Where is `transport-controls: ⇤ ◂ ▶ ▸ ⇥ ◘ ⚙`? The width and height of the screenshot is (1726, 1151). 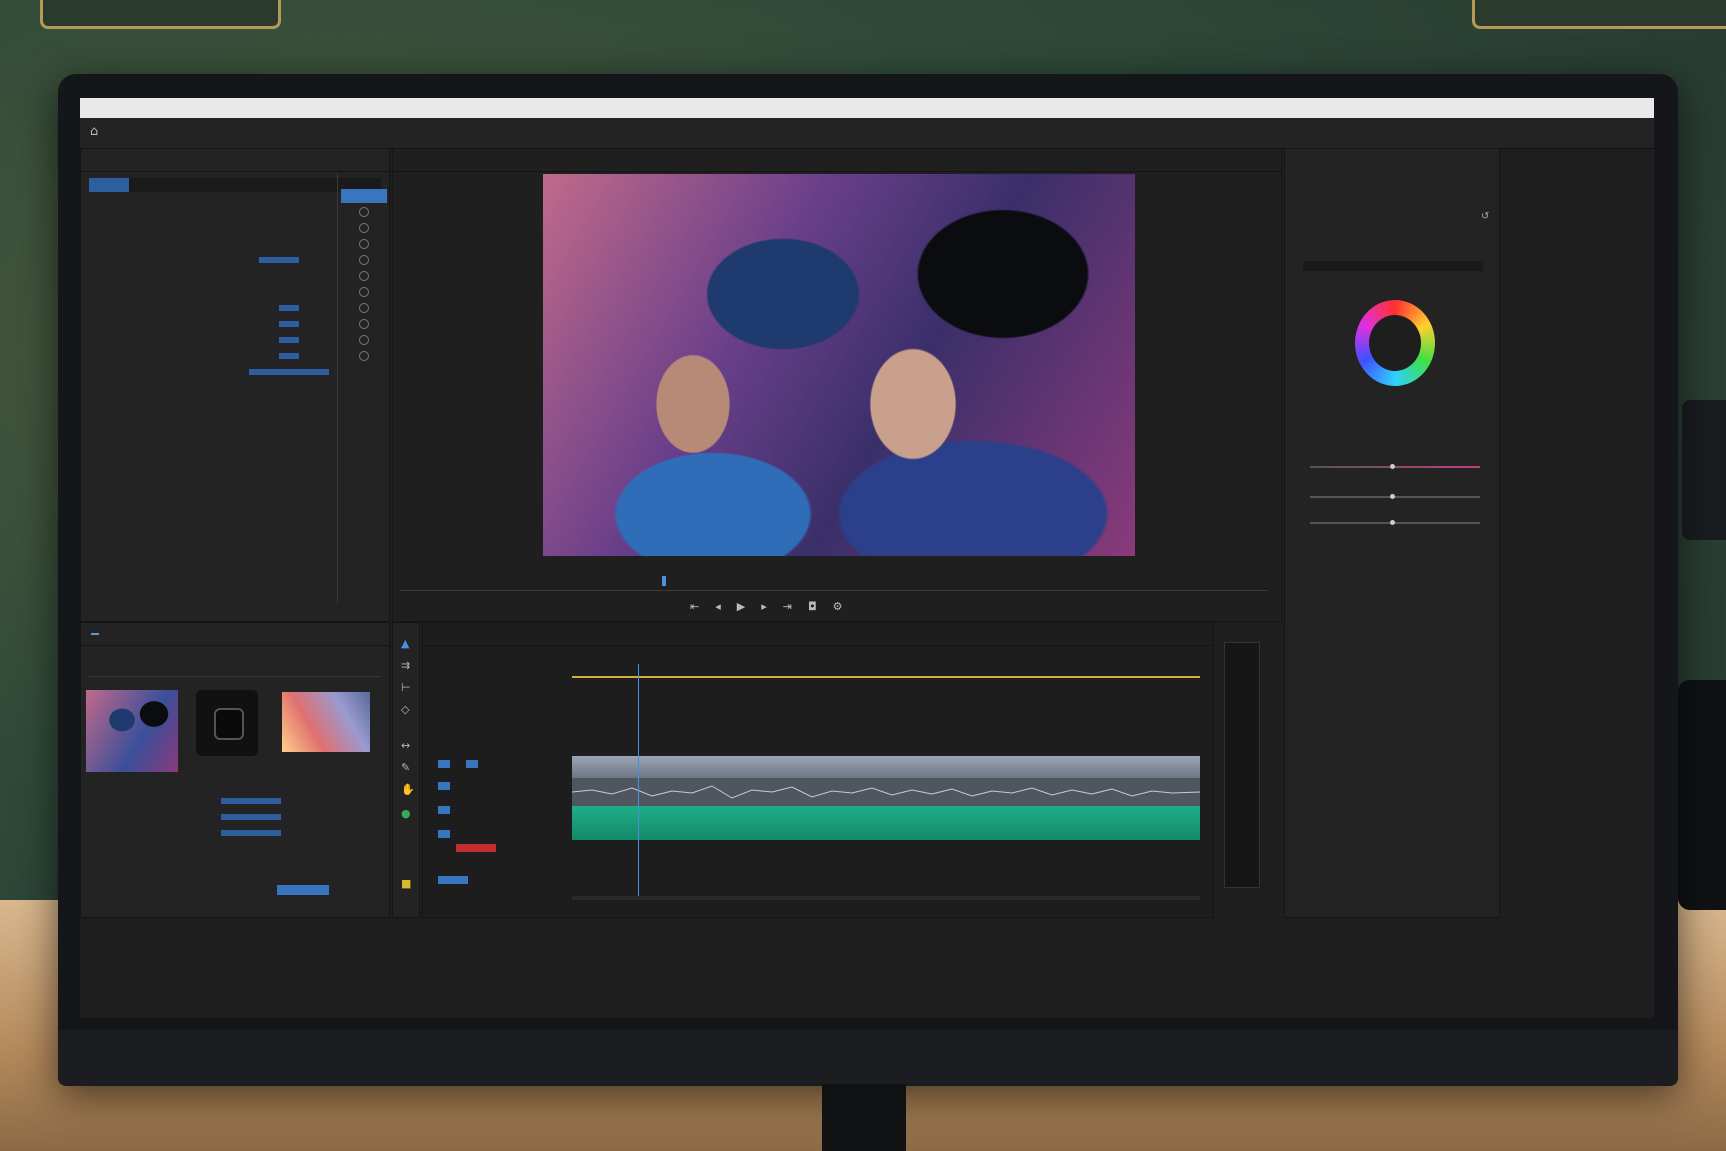 transport-controls: ⇤ ◂ ▶ ▸ ⇥ ◘ ⚙ is located at coordinates (766, 606).